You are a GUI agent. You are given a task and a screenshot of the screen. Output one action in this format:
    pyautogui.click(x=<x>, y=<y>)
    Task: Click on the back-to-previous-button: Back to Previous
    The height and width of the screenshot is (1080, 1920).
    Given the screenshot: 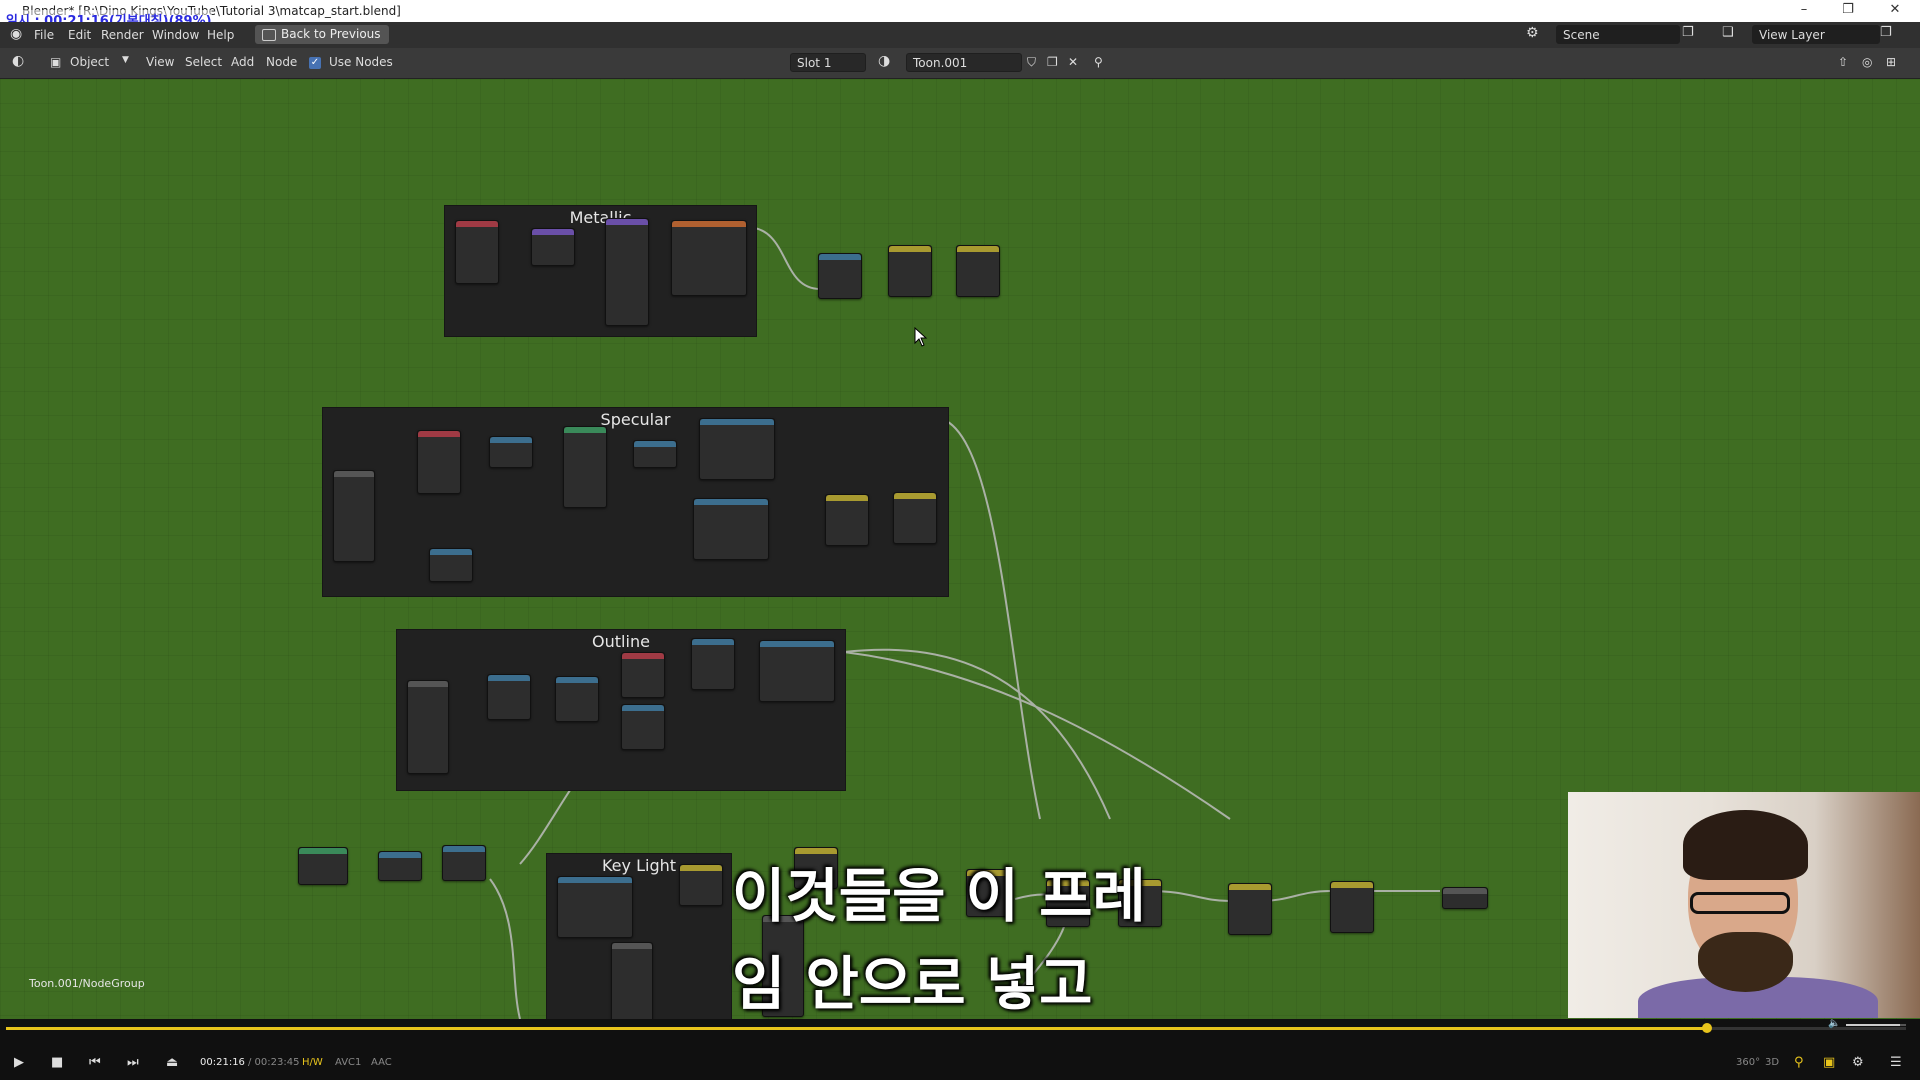 What is the action you would take?
    pyautogui.click(x=322, y=34)
    